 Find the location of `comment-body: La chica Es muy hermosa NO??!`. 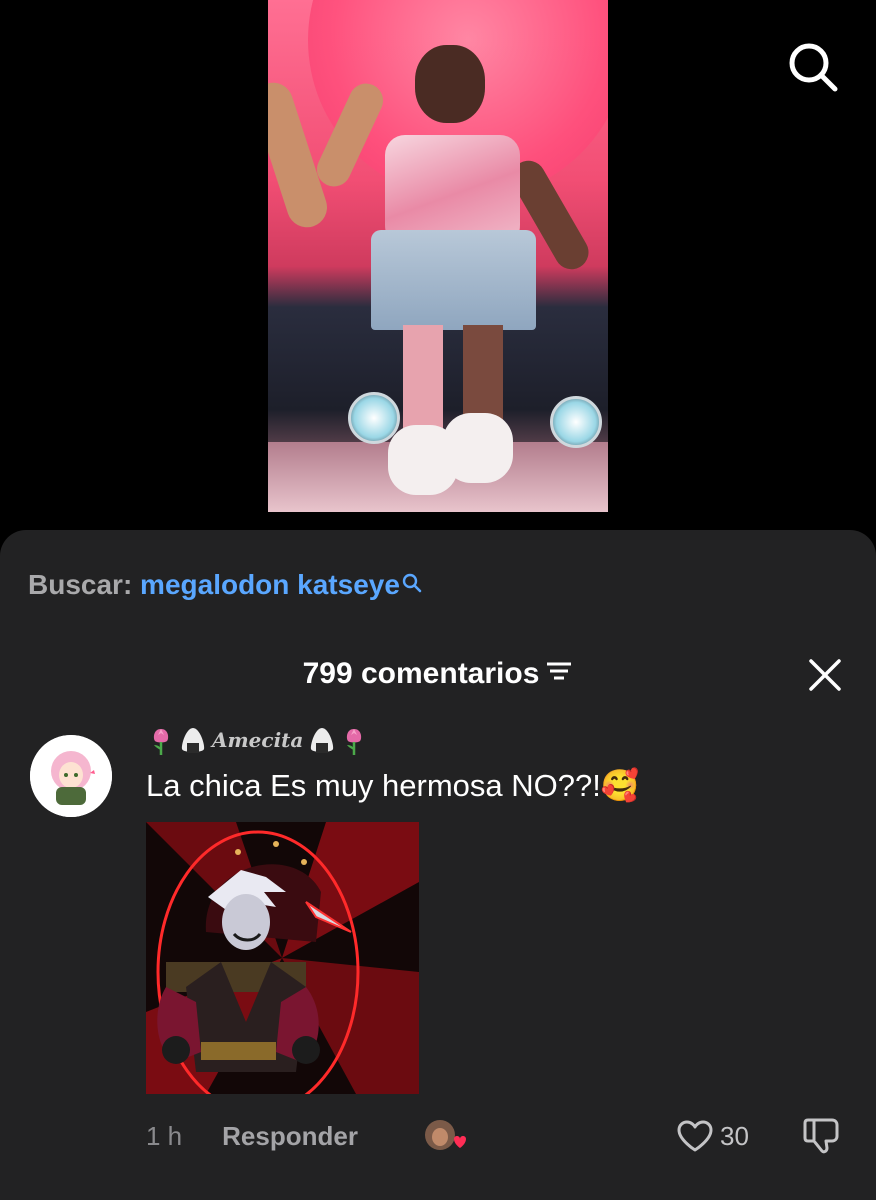

comment-body: La chica Es muy hermosa NO??! is located at coordinates (373, 785).